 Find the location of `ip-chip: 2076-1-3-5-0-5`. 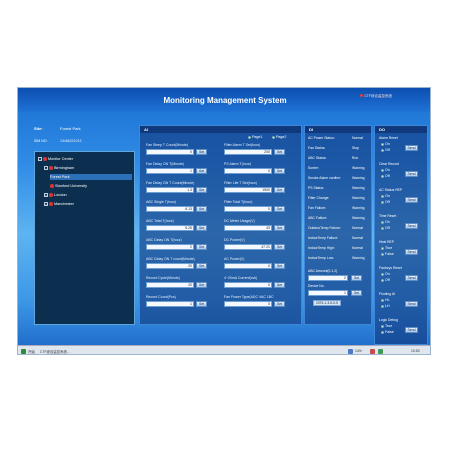

ip-chip: 2076-1-3-5-0-5 is located at coordinates (327, 303).